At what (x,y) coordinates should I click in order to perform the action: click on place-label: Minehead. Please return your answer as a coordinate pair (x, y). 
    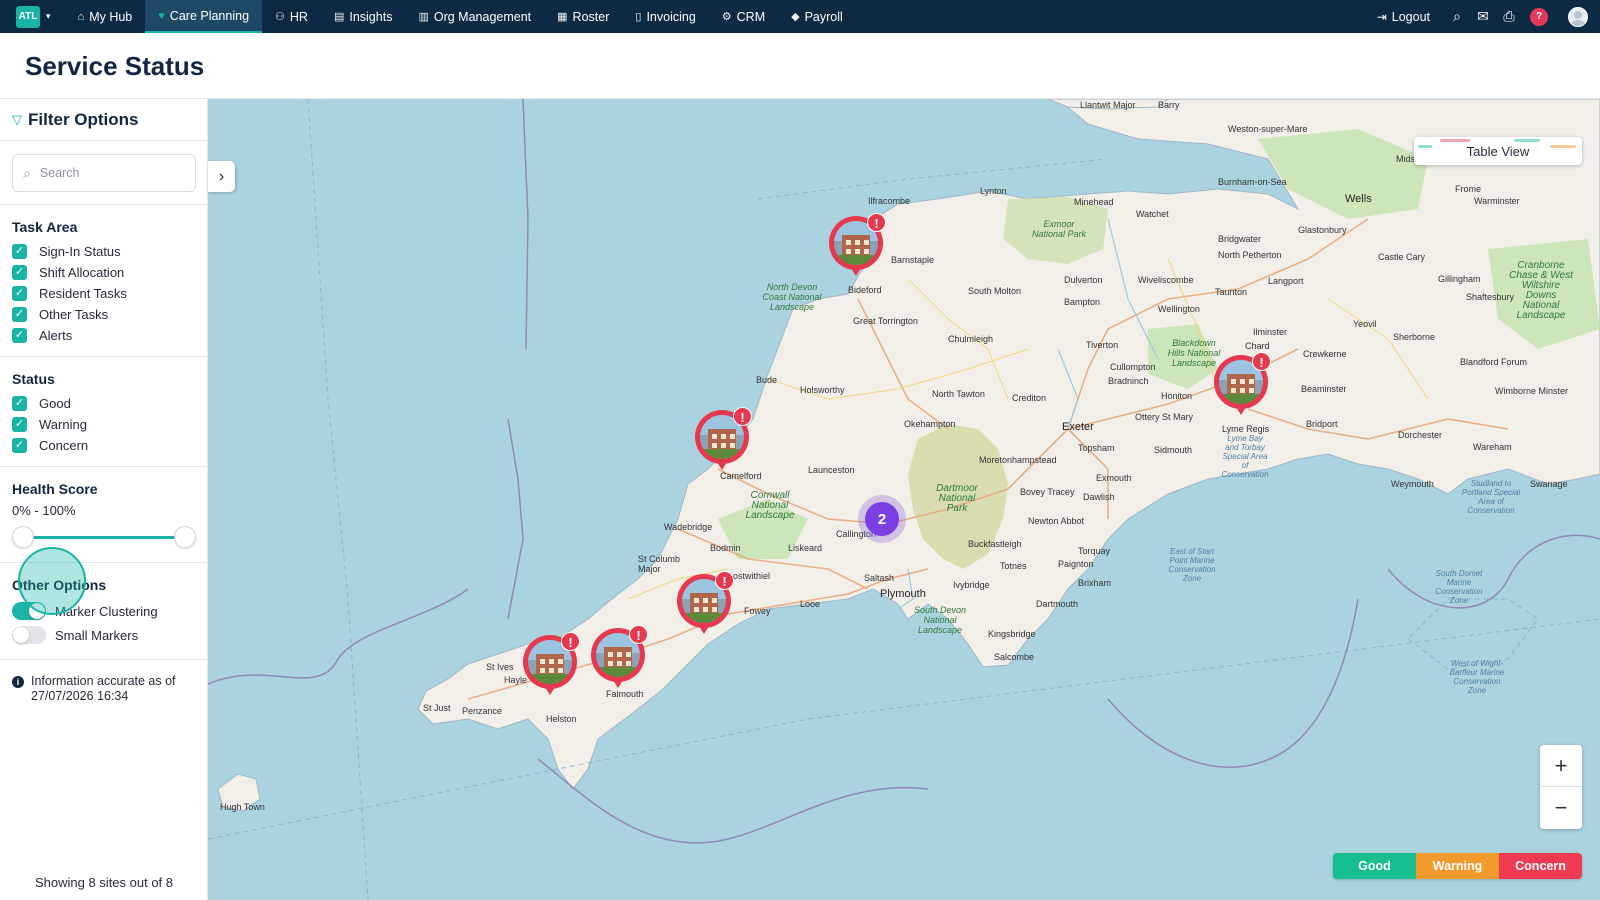
    Looking at the image, I should click on (1094, 202).